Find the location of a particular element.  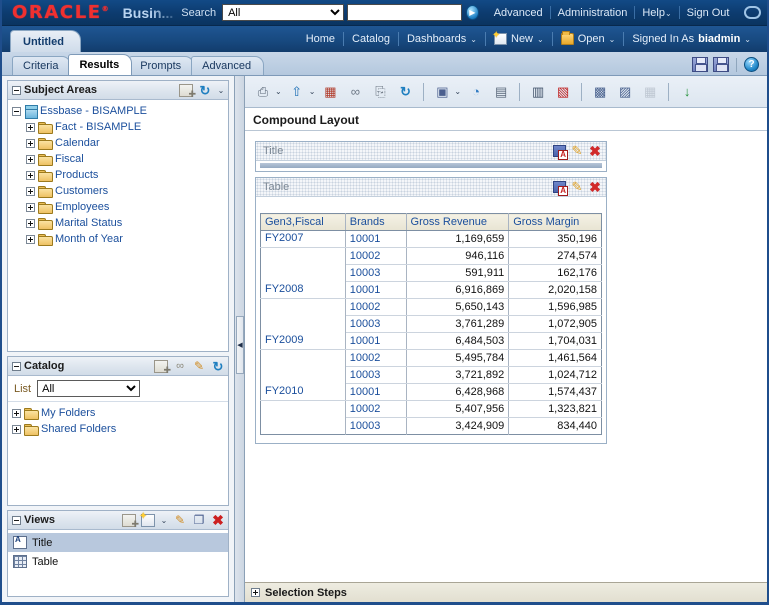

compound-layout-button: ▨ is located at coordinates (625, 91).